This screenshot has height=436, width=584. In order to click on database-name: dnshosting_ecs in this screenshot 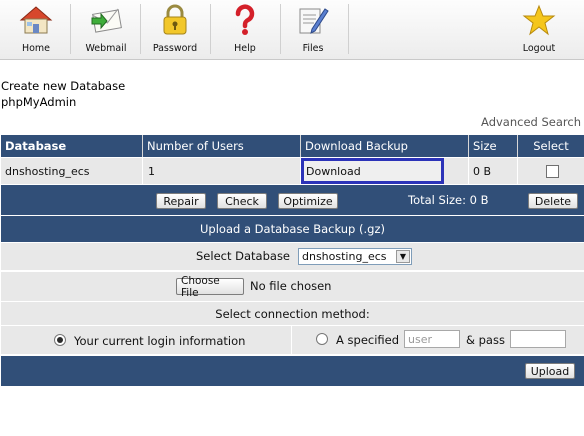, I will do `click(47, 171)`.